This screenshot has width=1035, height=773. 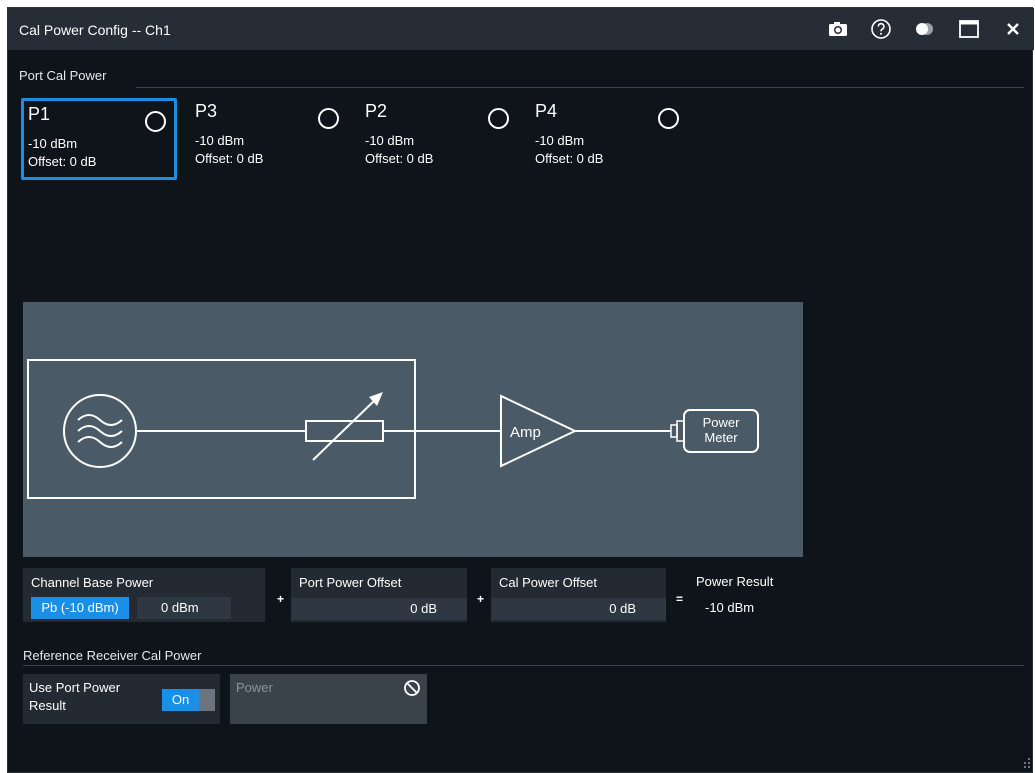 What do you see at coordinates (548, 582) in the screenshot?
I see `cal-power-offset-label: Cal Power Offset` at bounding box center [548, 582].